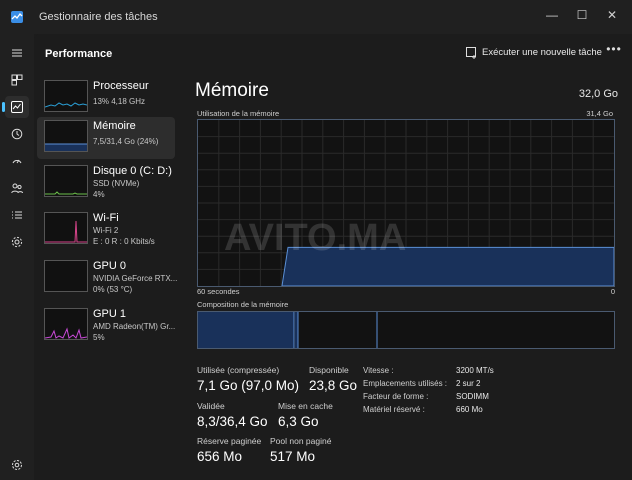 Image resolution: width=632 pixels, height=480 pixels. I want to click on axis-left-label: 60 secondes, so click(218, 291).